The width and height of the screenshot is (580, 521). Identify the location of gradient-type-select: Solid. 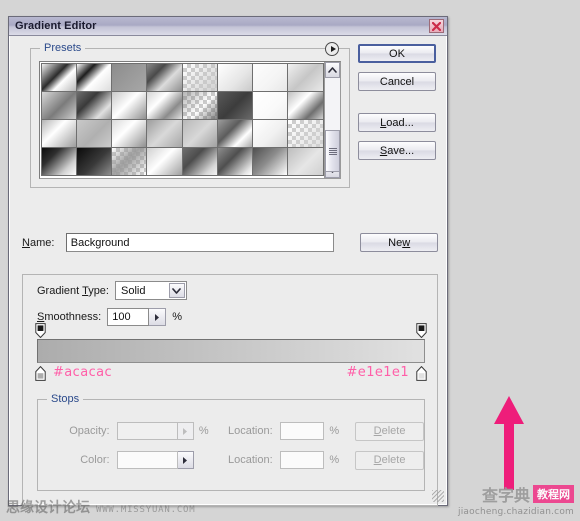
(150, 290).